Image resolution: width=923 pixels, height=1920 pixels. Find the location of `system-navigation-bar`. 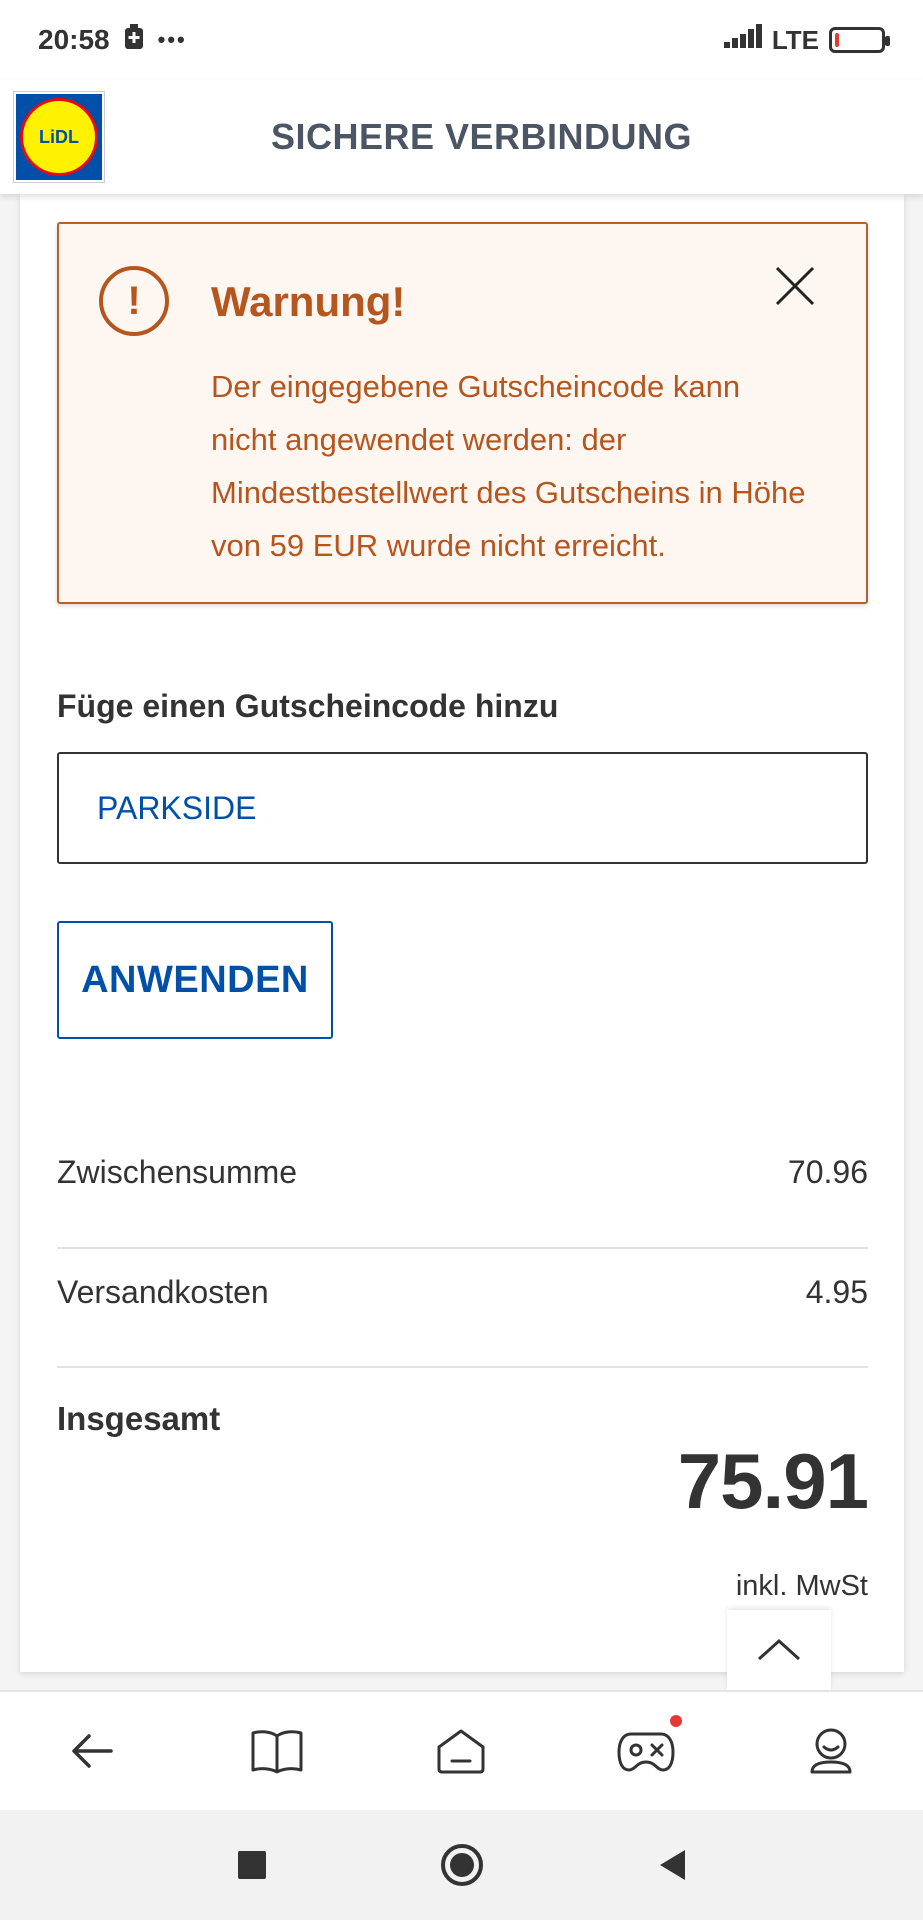

system-navigation-bar is located at coordinates (461, 1865).